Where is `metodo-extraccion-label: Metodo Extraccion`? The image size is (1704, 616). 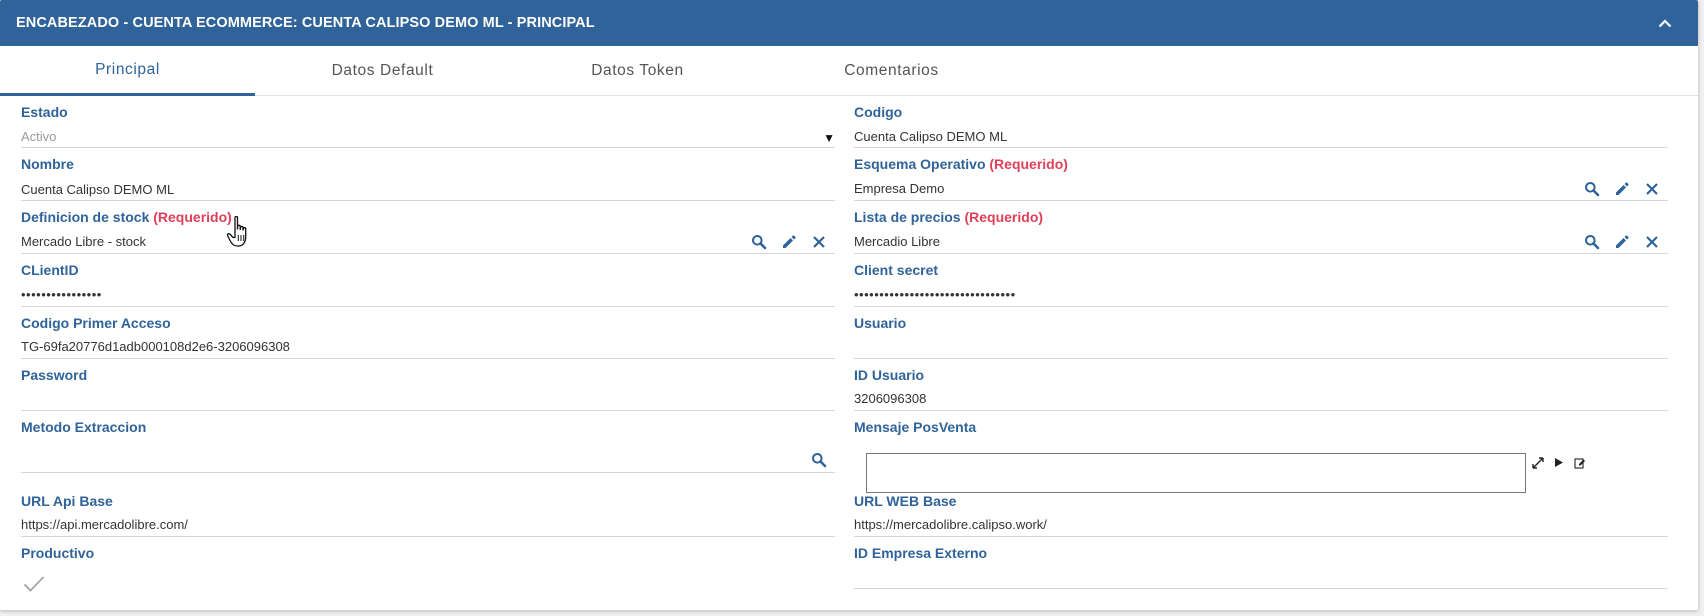 metodo-extraccion-label: Metodo Extraccion is located at coordinates (84, 427).